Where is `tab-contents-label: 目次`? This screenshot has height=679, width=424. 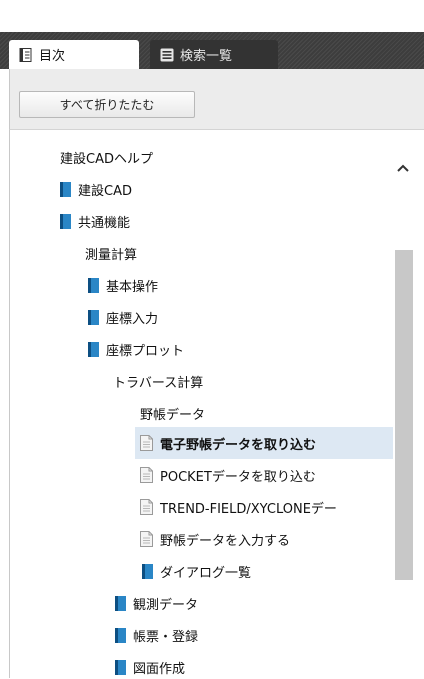 tab-contents-label: 目次 is located at coordinates (52, 56).